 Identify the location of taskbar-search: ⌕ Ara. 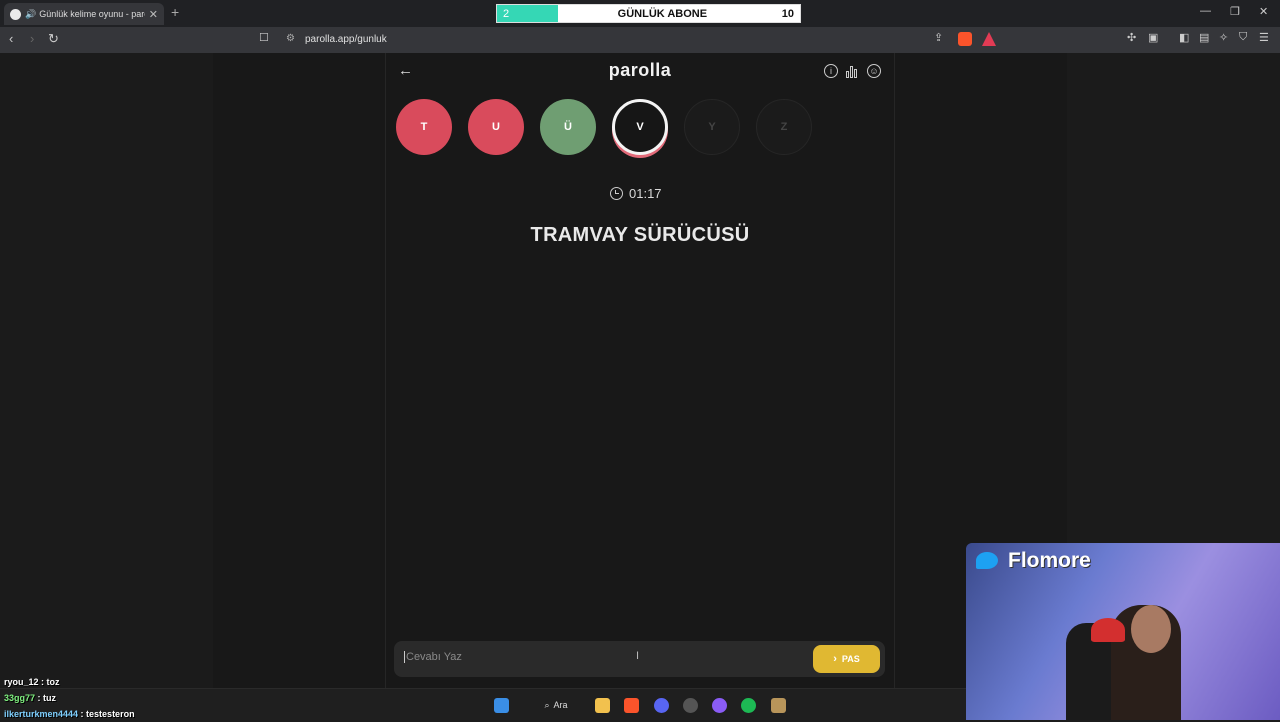
(556, 705).